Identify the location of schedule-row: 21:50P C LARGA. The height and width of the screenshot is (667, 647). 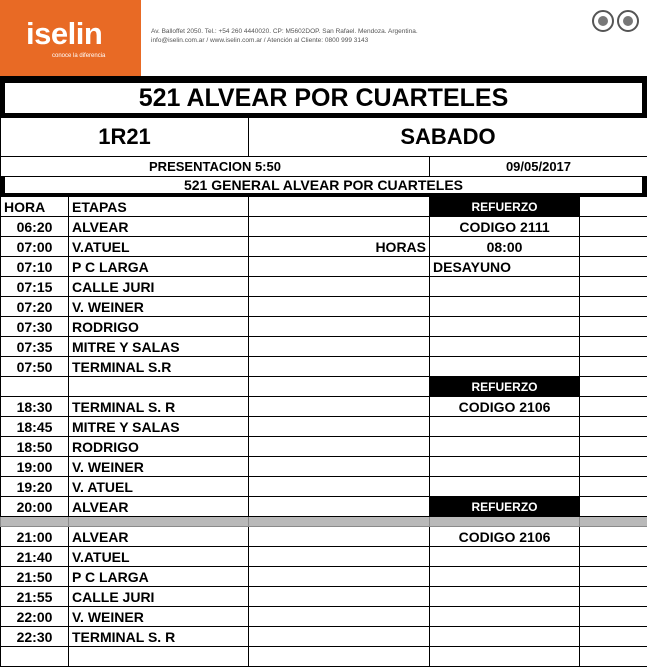
(324, 577).